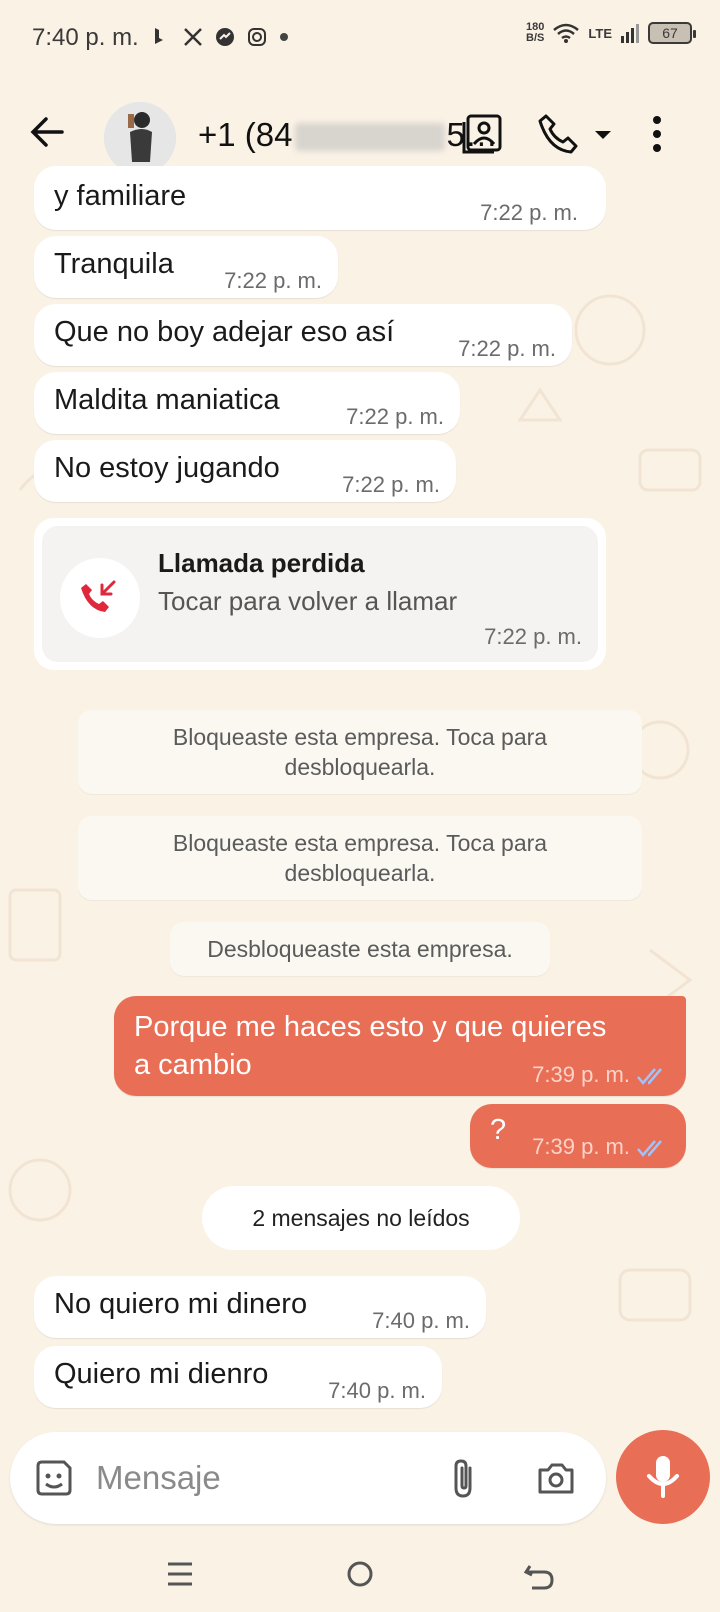 This screenshot has width=720, height=1612. Describe the element at coordinates (224, 332) in the screenshot. I see `message-text: Que no boy adejar eso así` at that location.